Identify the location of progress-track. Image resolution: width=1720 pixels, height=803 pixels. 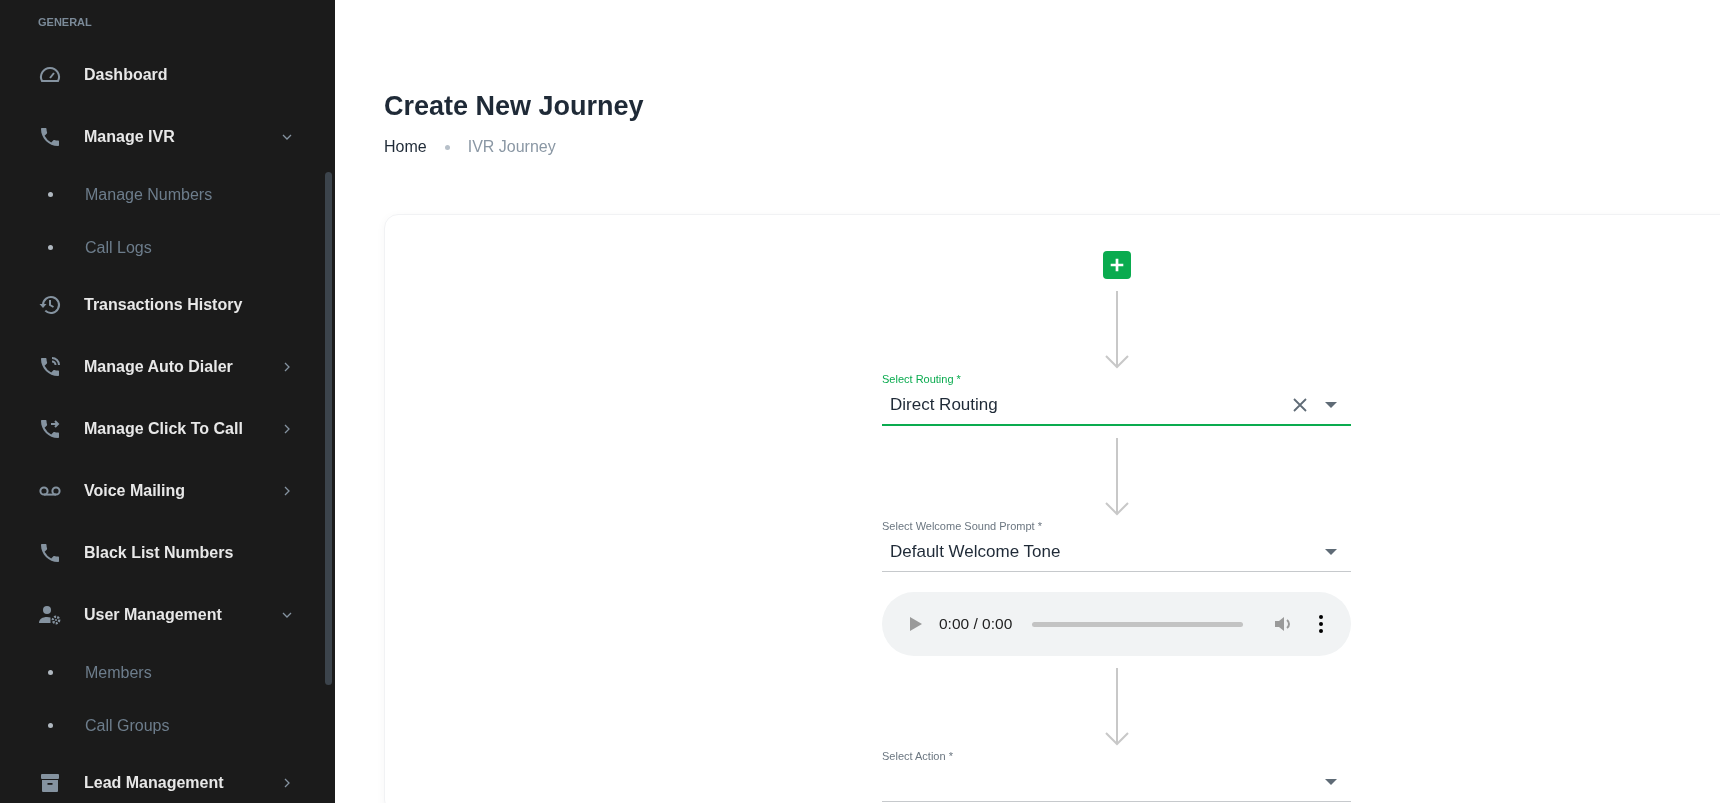
(1137, 624).